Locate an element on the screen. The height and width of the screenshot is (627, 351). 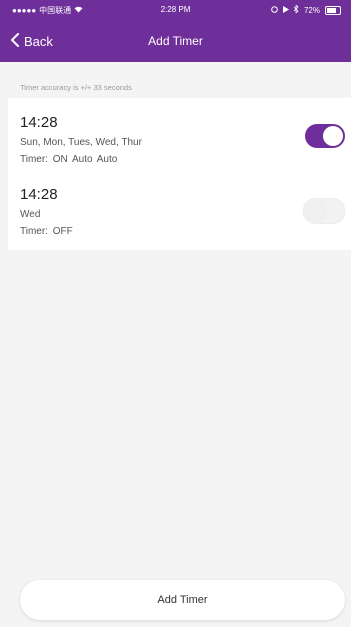
accuracy-note: Timer accuracy is +/+ 33 seconds is located at coordinates (76, 87).